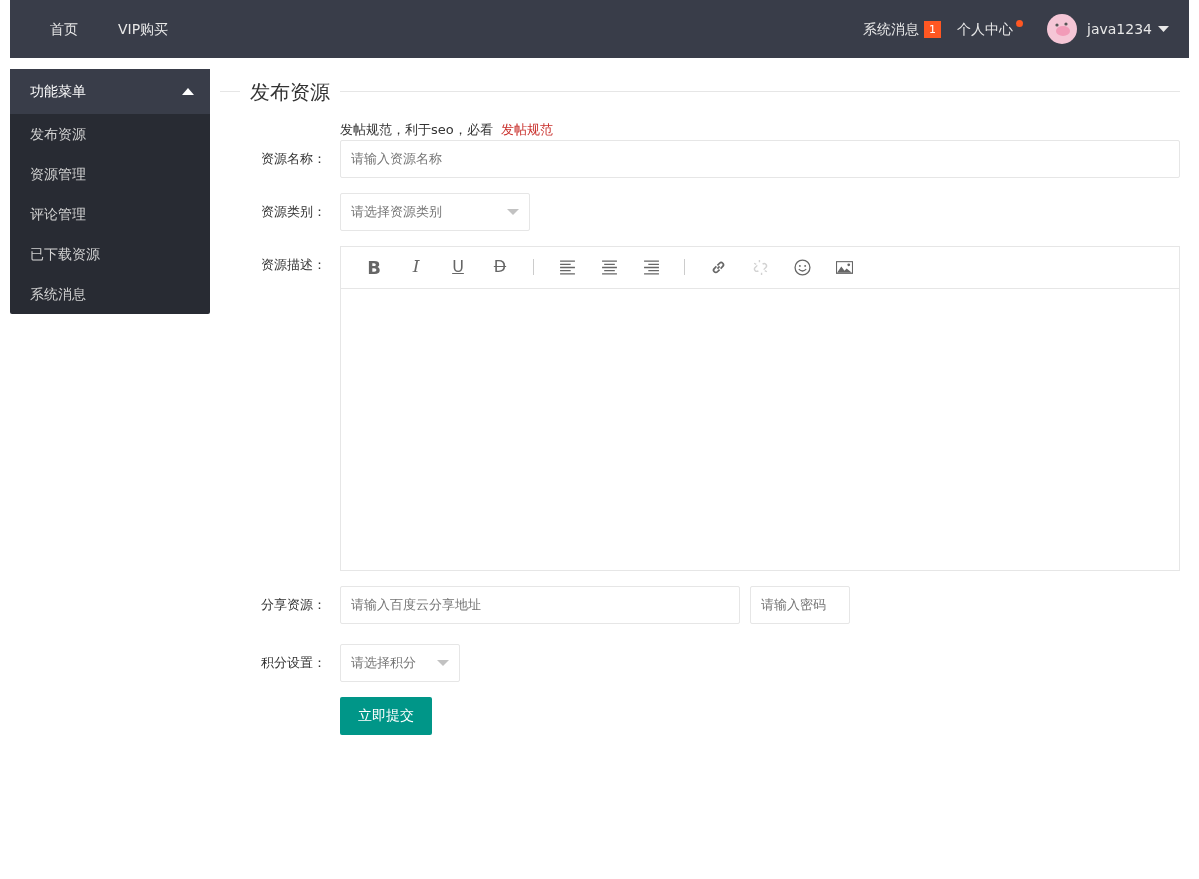  I want to click on image-icon, so click(844, 267).